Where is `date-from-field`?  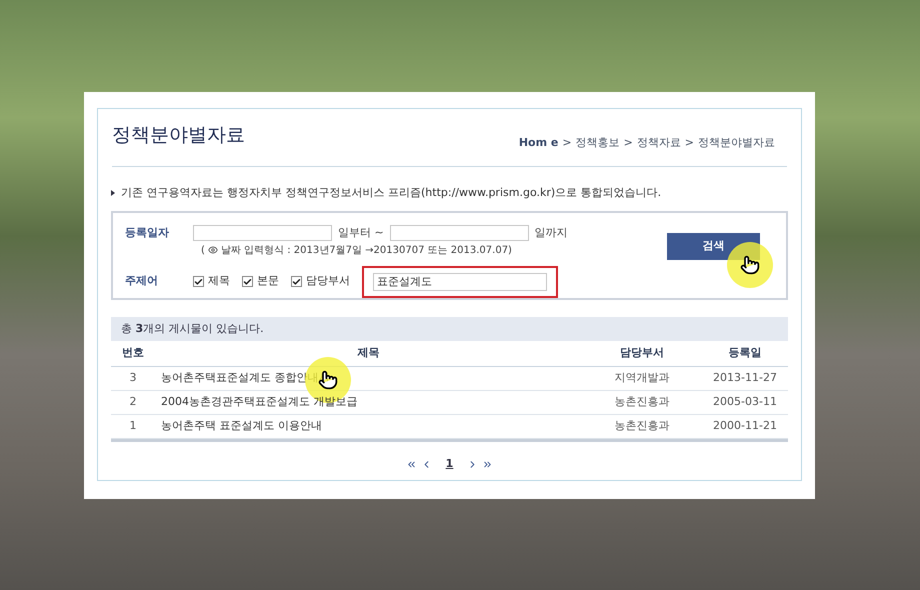
date-from-field is located at coordinates (262, 233).